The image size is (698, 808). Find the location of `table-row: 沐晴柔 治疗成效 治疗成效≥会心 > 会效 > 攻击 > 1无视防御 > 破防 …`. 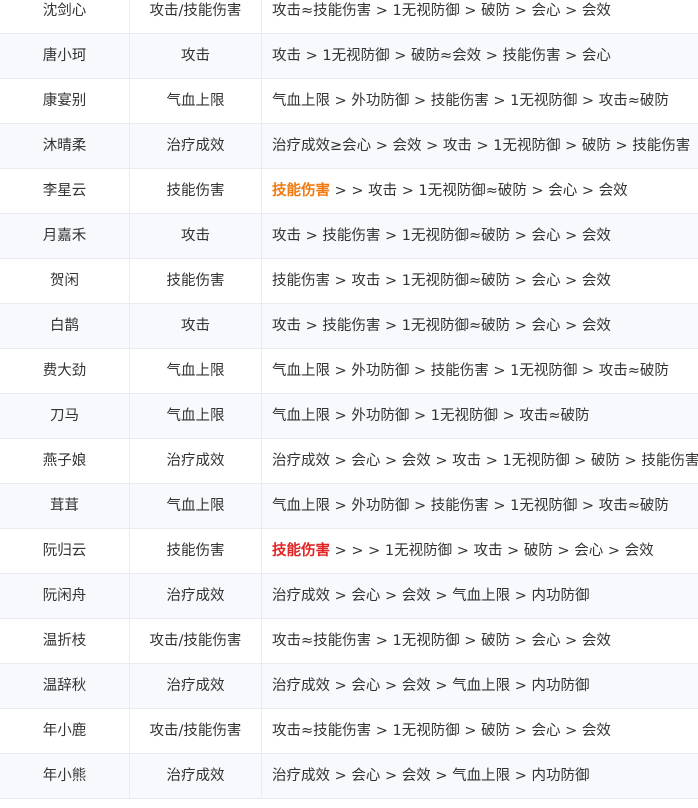

table-row: 沐晴柔 治疗成效 治疗成效≥会心 > 会效 > 攻击 > 1无视防御 > 破防 … is located at coordinates (349, 146).